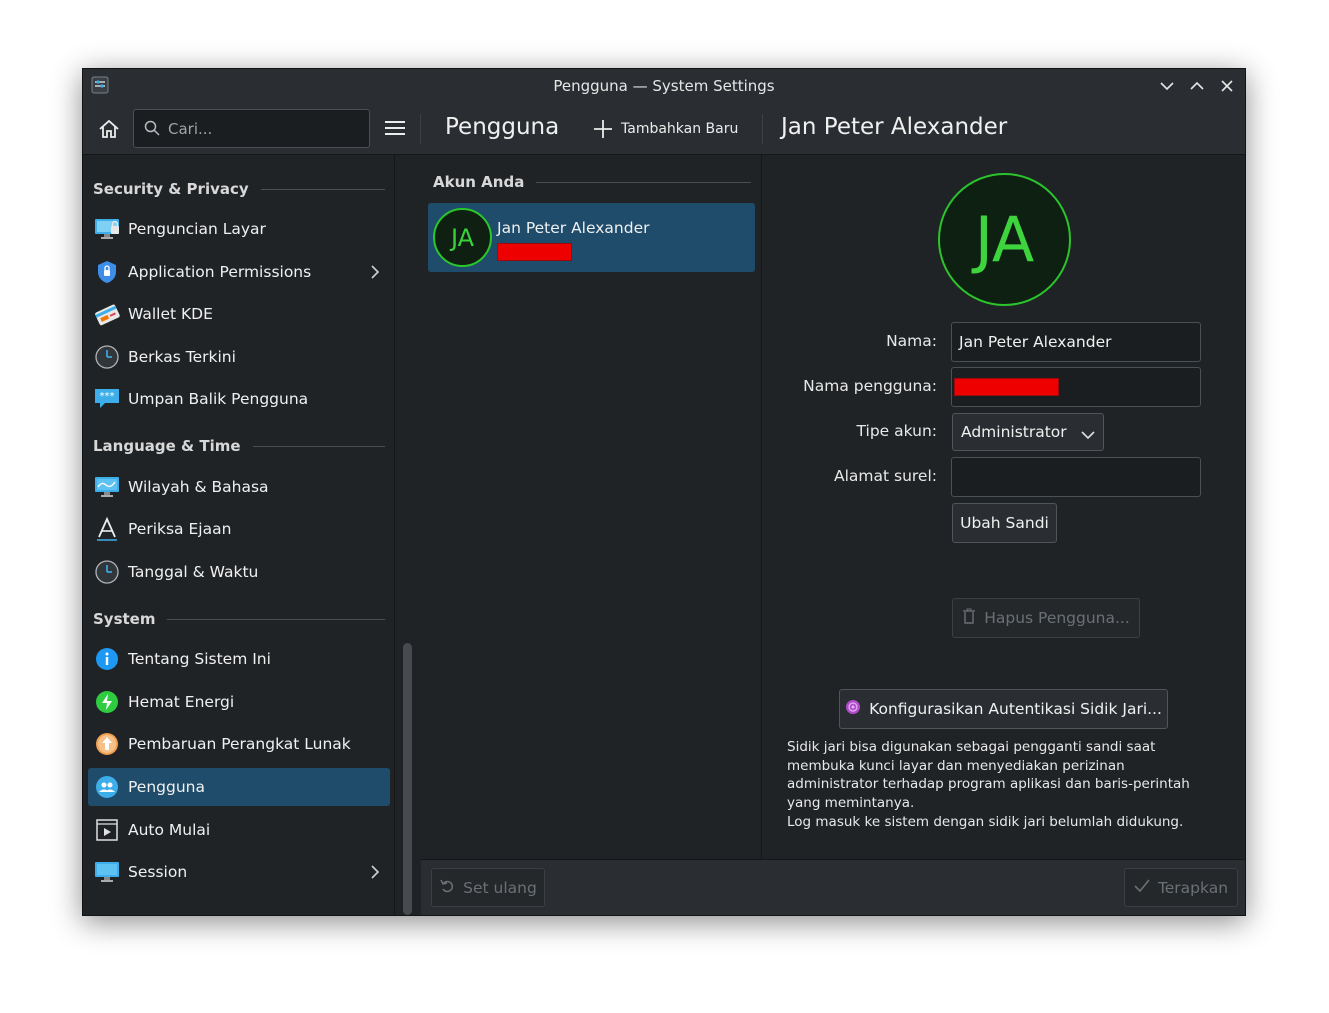  Describe the element at coordinates (239, 659) in the screenshot. I see `sidebar-item-about-system: Tentang Sistem Ini` at that location.